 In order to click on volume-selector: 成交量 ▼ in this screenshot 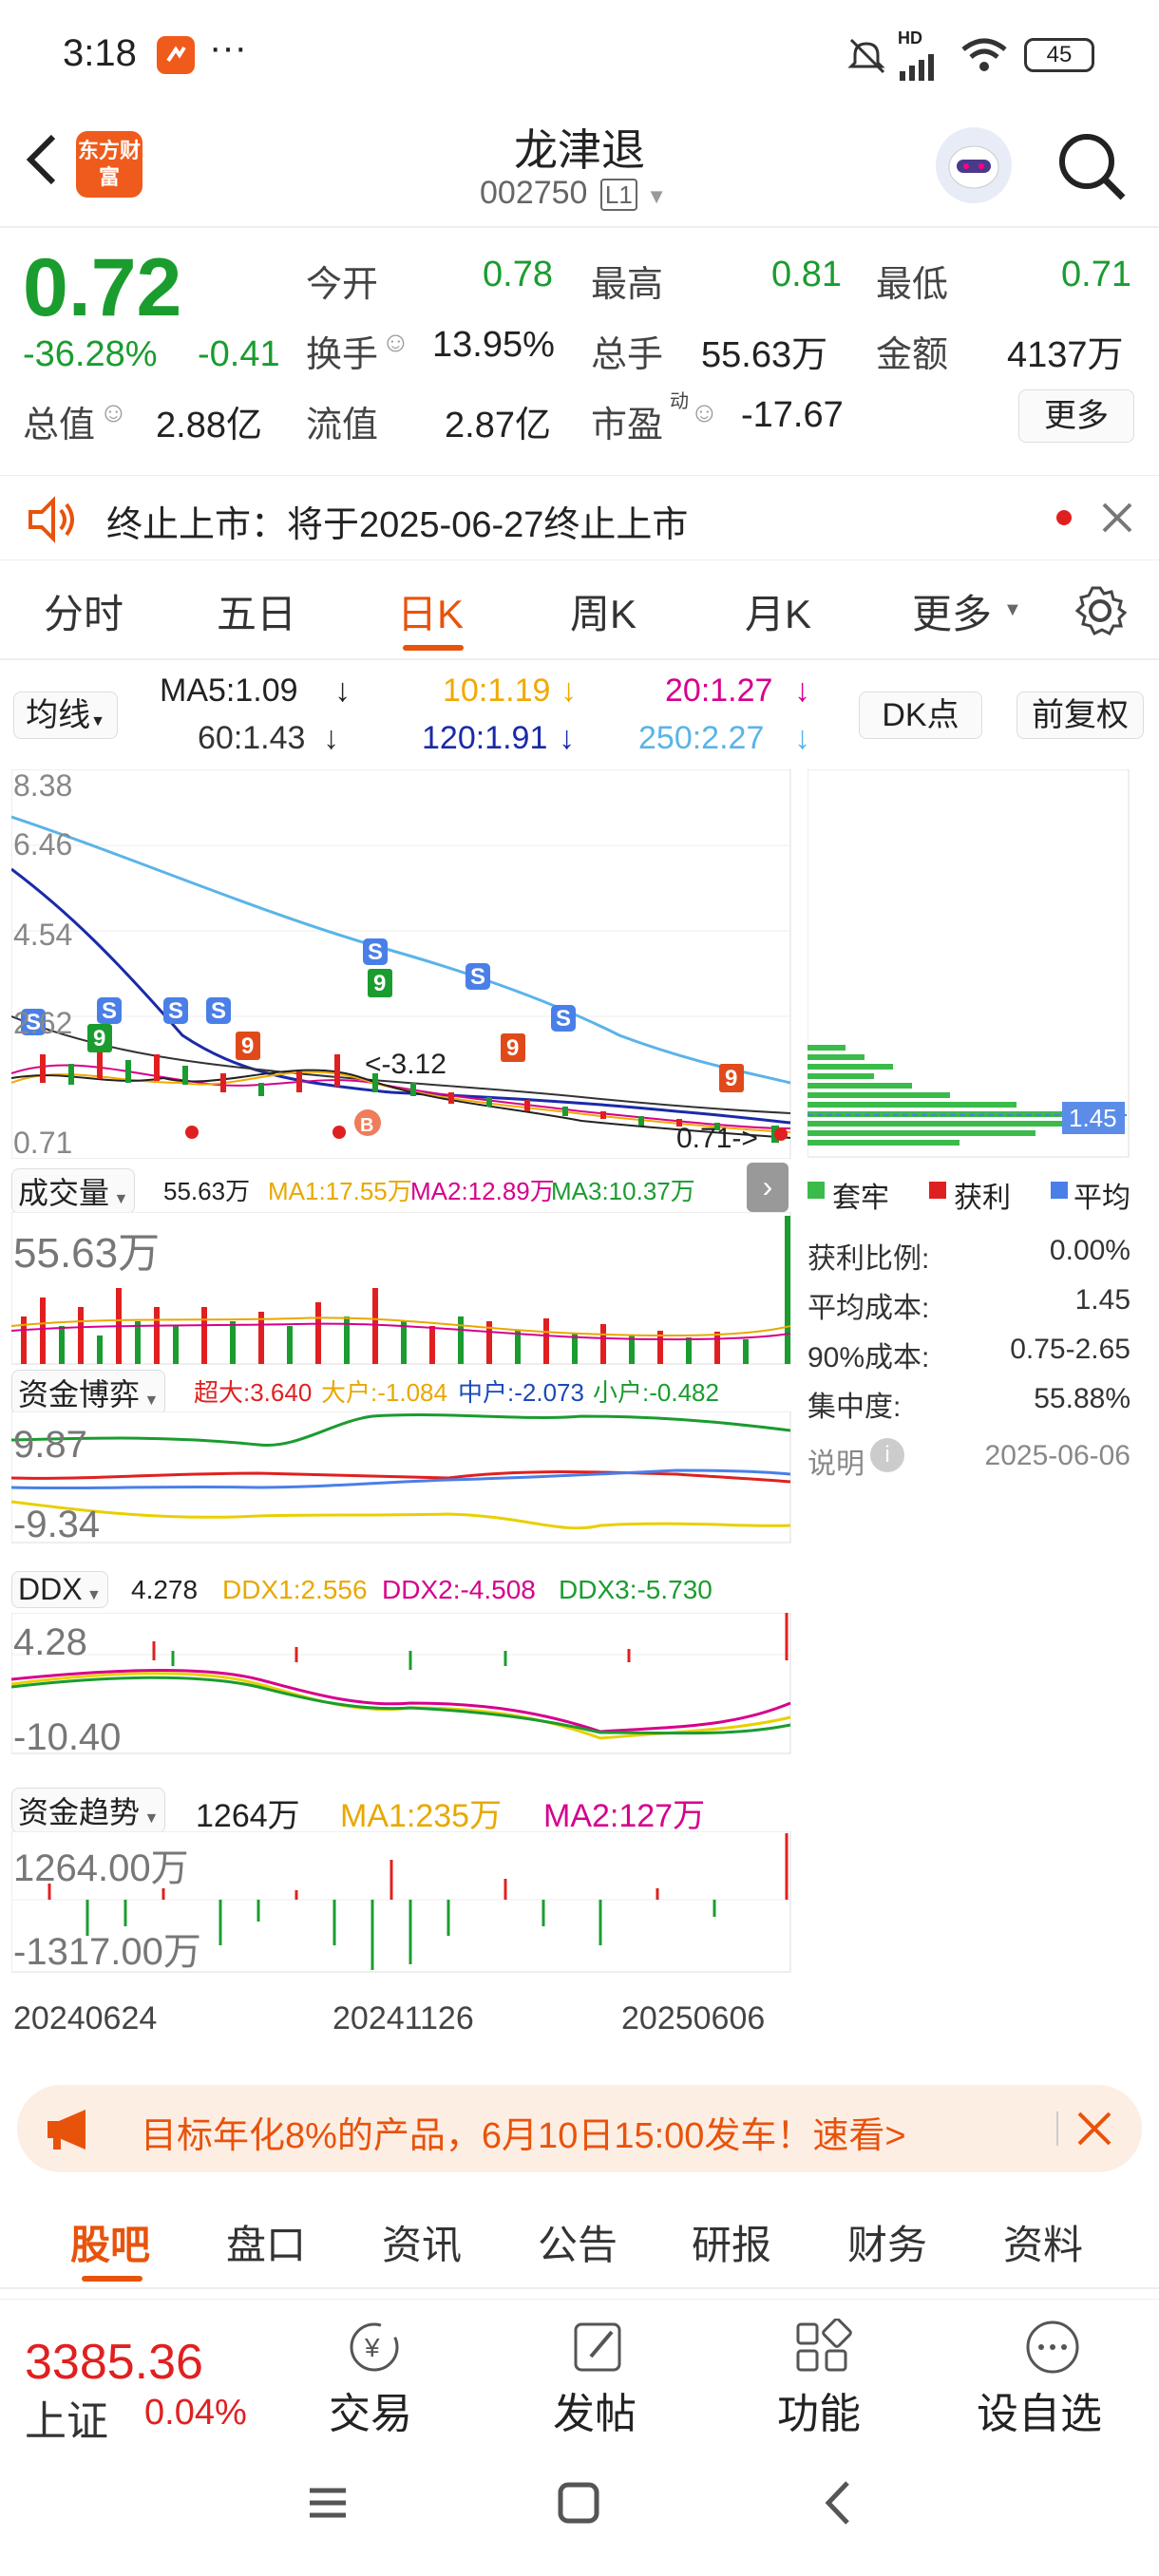, I will do `click(73, 1191)`.